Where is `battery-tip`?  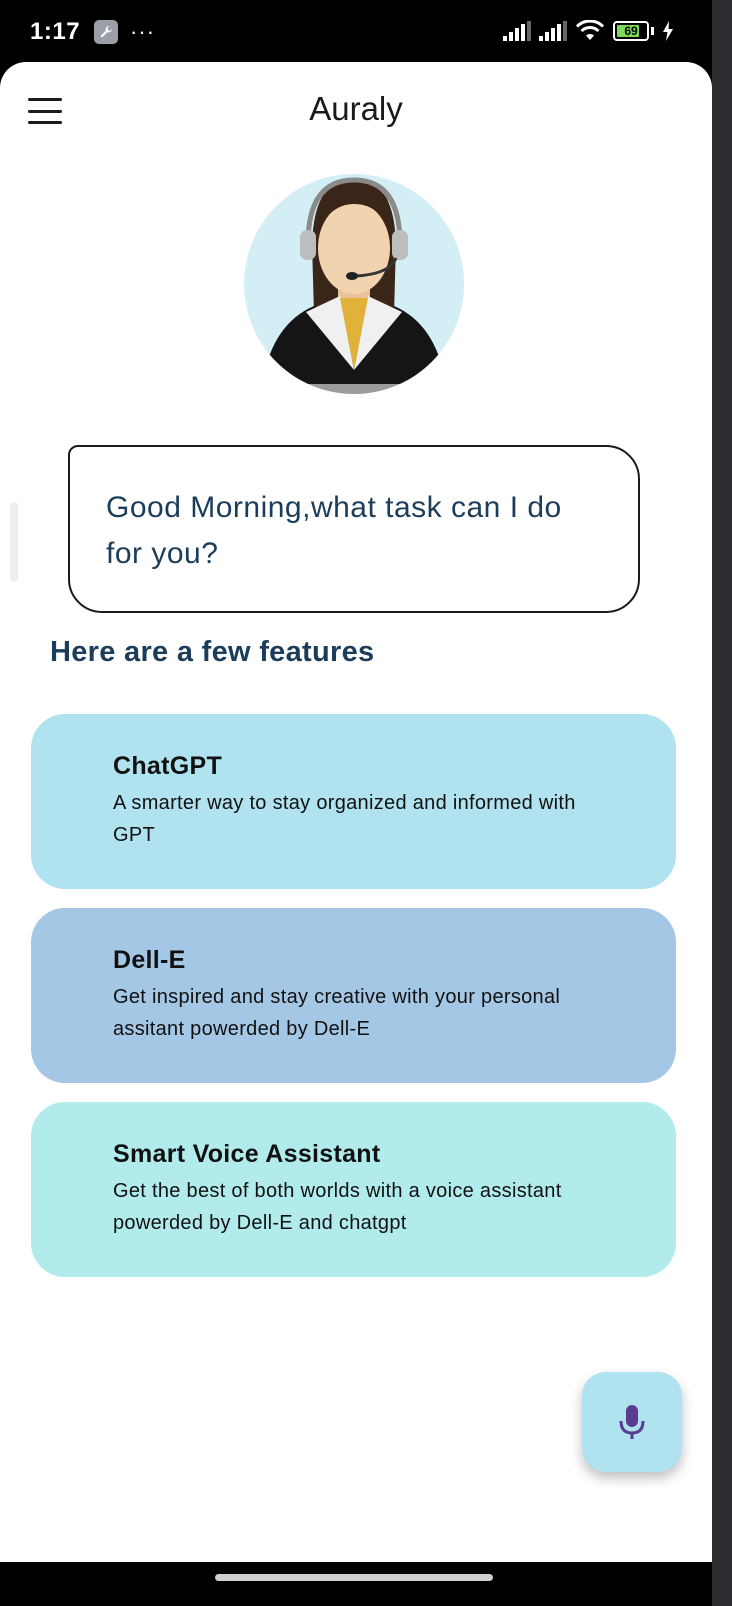 battery-tip is located at coordinates (652, 31).